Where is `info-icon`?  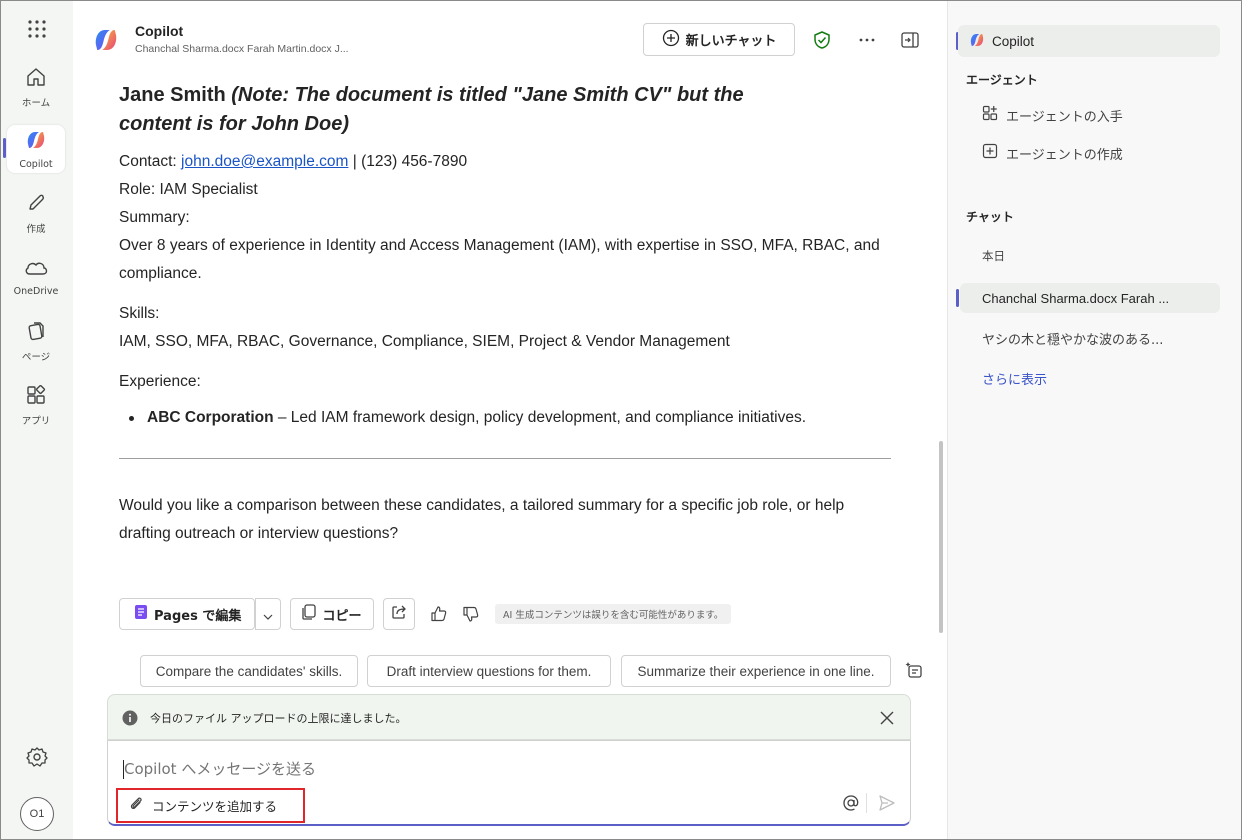 info-icon is located at coordinates (130, 720).